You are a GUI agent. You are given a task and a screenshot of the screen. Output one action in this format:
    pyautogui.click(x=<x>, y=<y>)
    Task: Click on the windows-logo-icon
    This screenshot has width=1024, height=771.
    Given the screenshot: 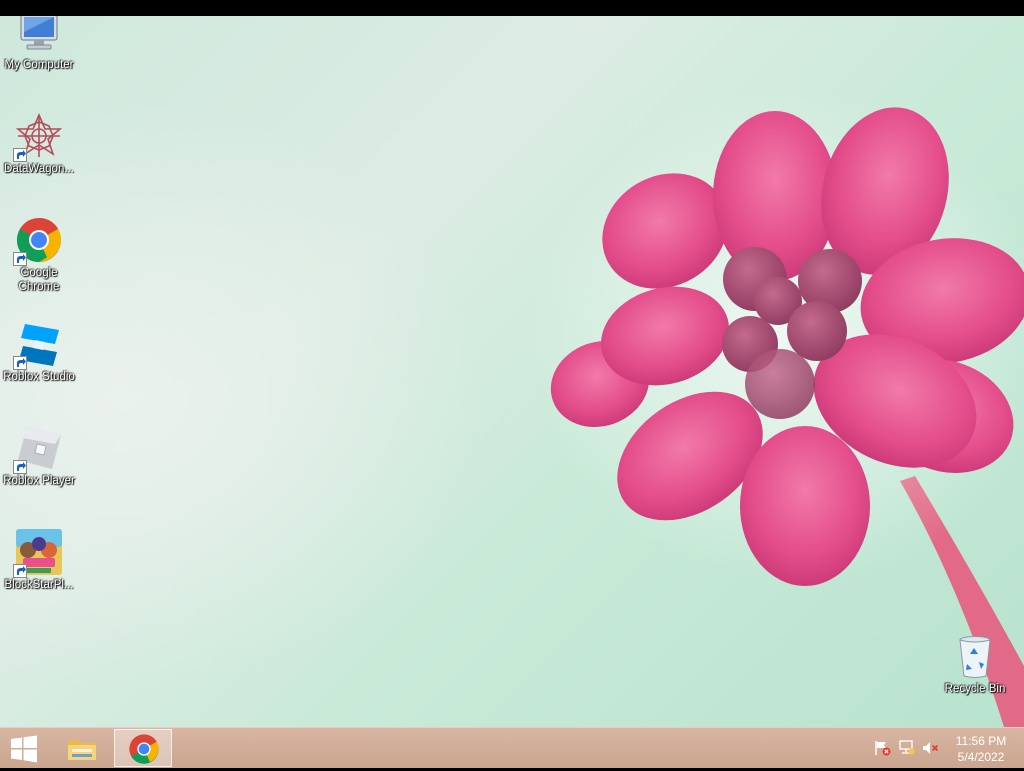 What is the action you would take?
    pyautogui.click(x=24, y=749)
    